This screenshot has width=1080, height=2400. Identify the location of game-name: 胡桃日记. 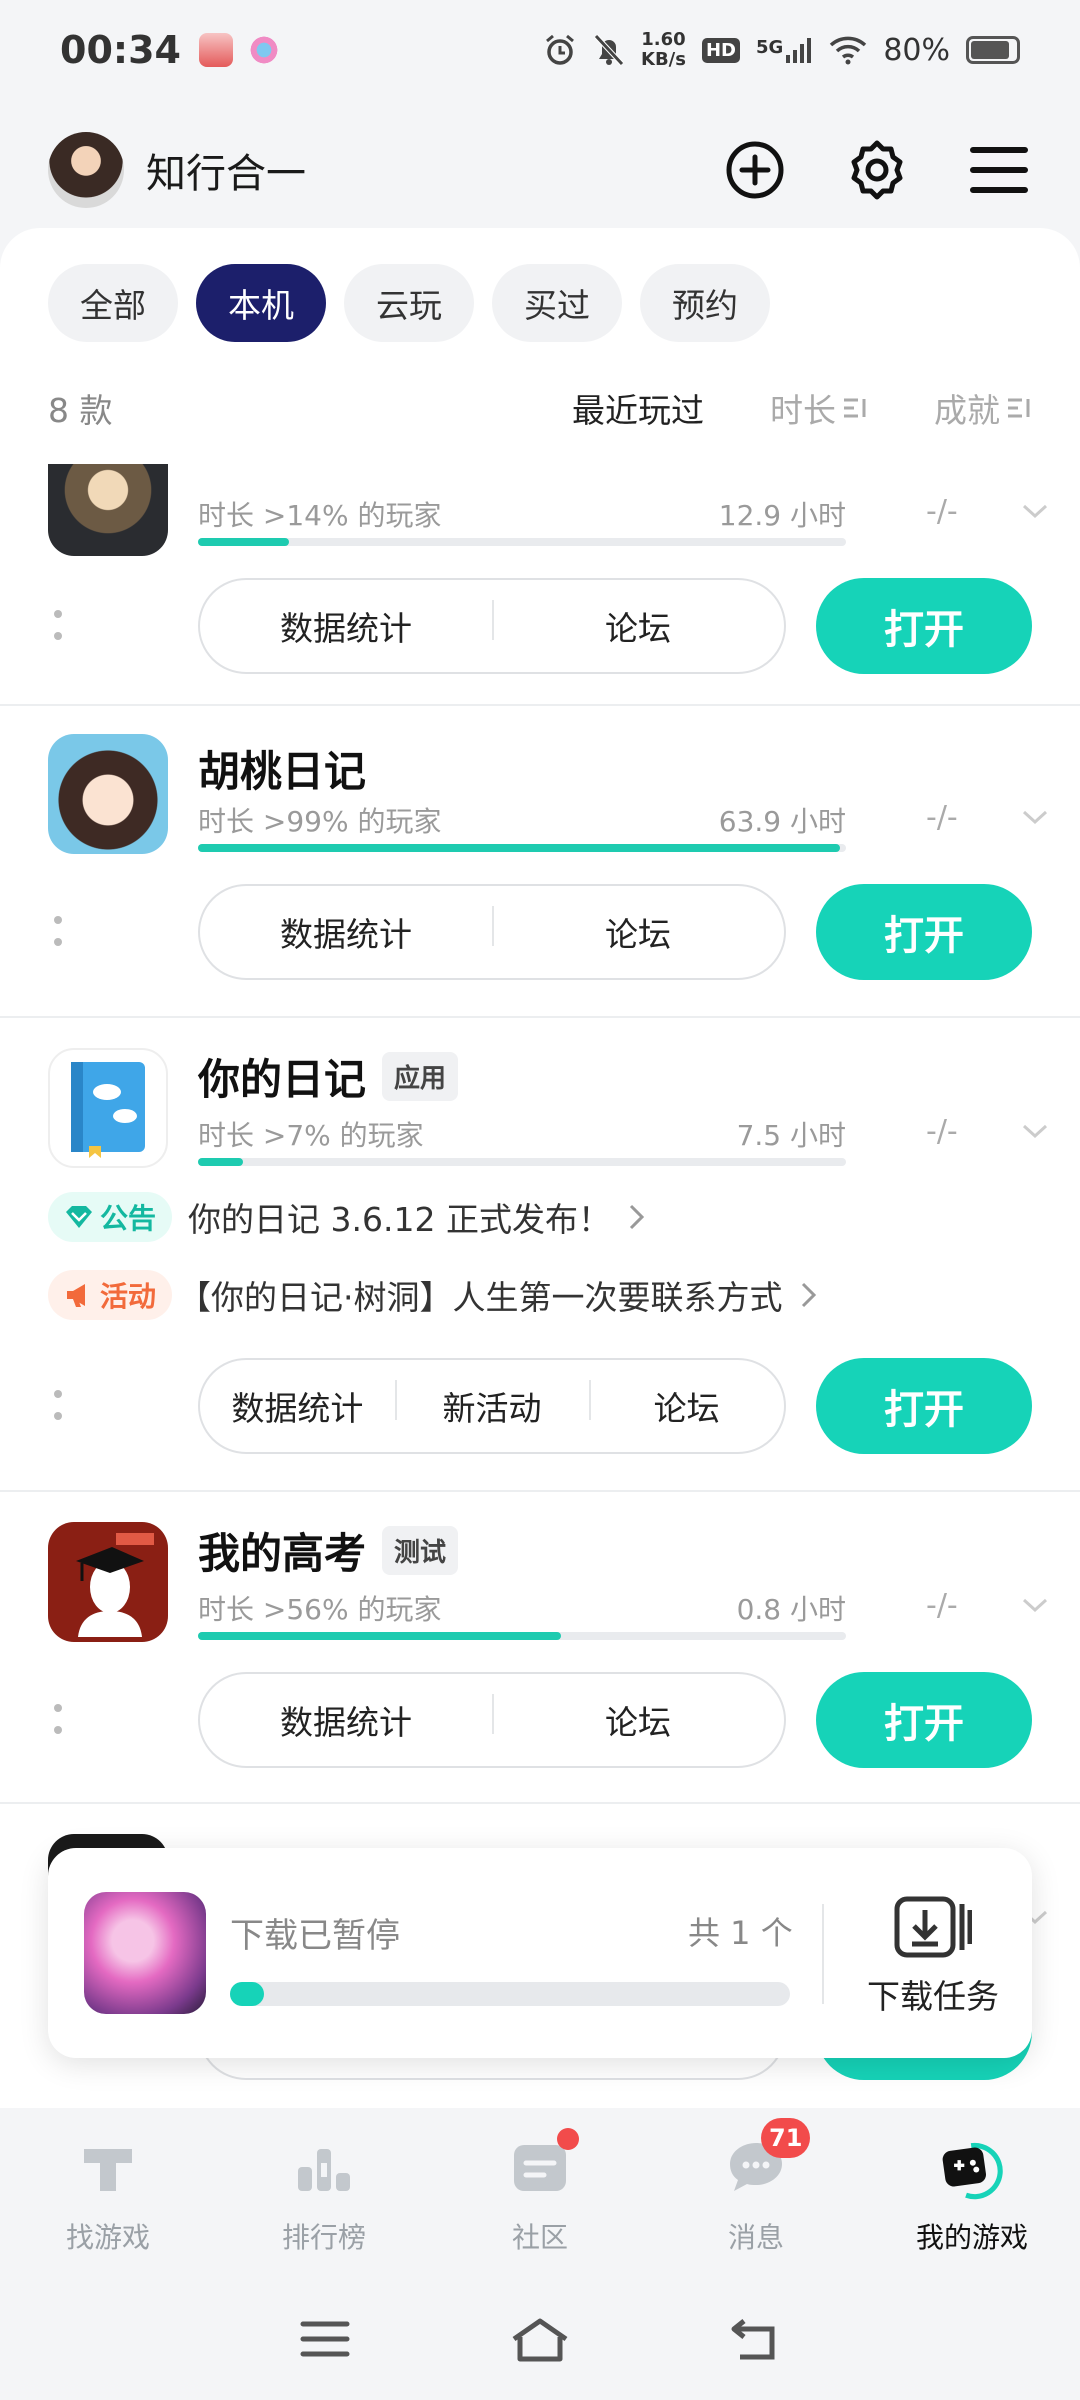
(282, 768).